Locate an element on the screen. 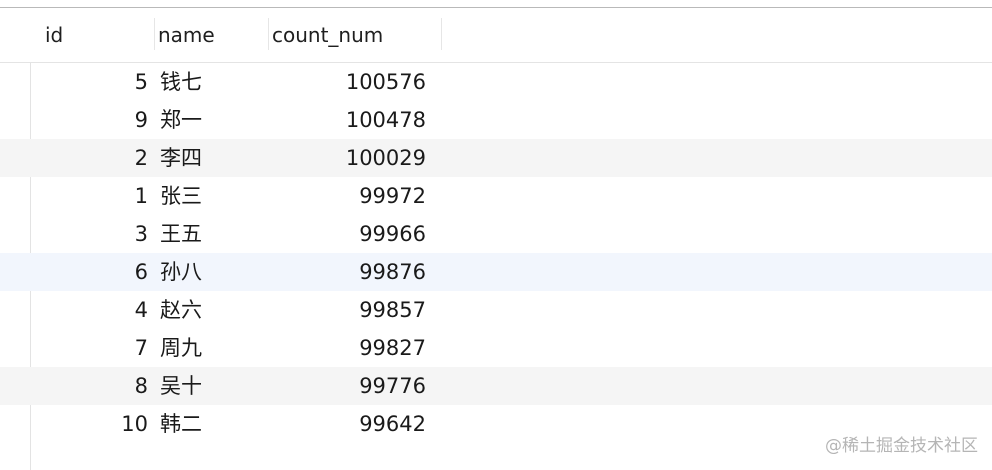 The width and height of the screenshot is (992, 470). table-row: 7 周九 99827 is located at coordinates (496, 348).